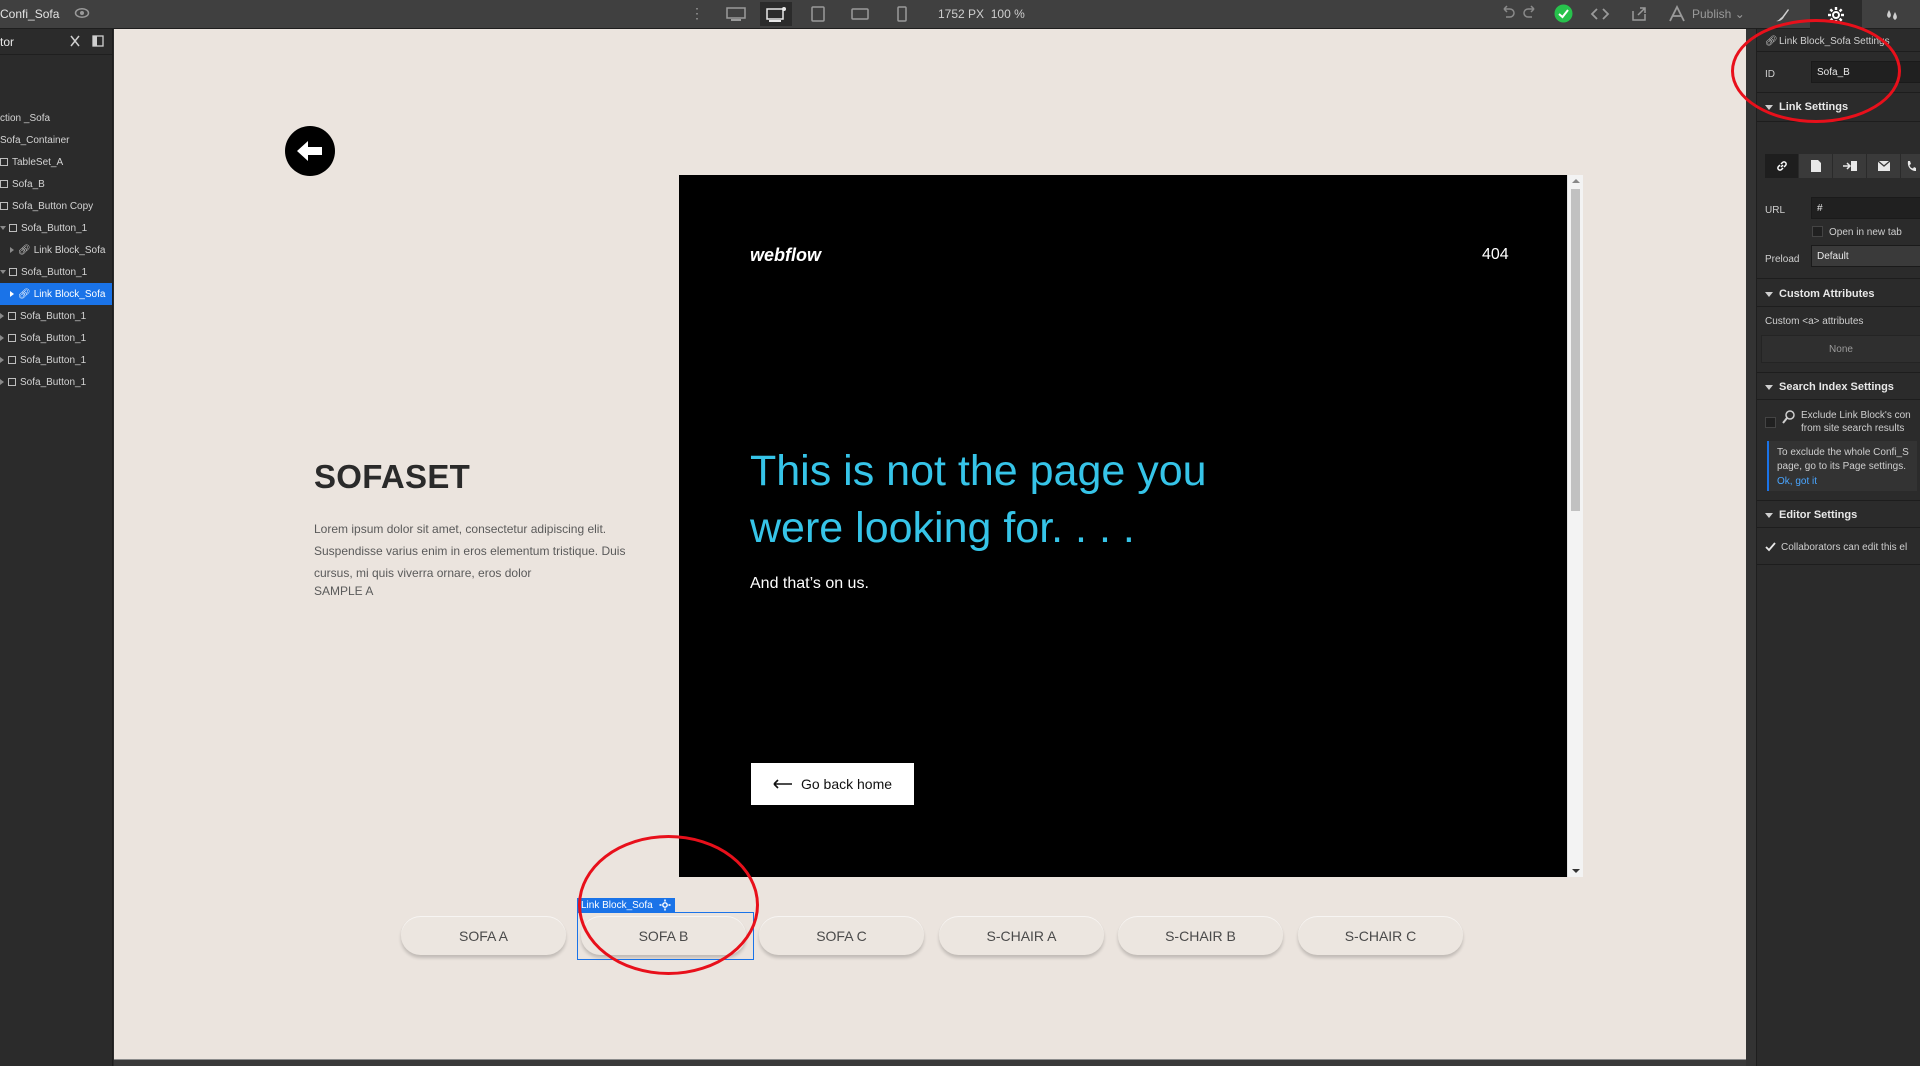 The width and height of the screenshot is (1920, 1066). What do you see at coordinates (1884, 166) in the screenshot?
I see `link-type-email-icon` at bounding box center [1884, 166].